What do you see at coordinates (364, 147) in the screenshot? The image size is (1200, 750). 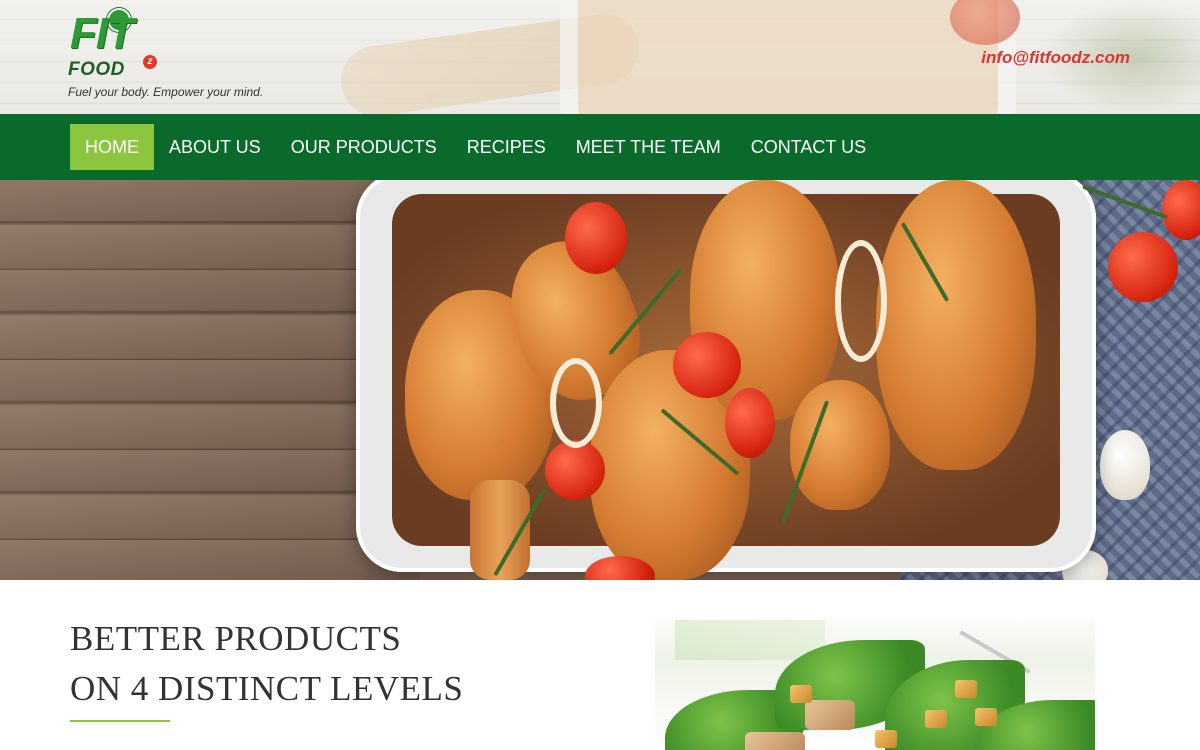 I see `nav-item-our-products: OUR PRODUCTS` at bounding box center [364, 147].